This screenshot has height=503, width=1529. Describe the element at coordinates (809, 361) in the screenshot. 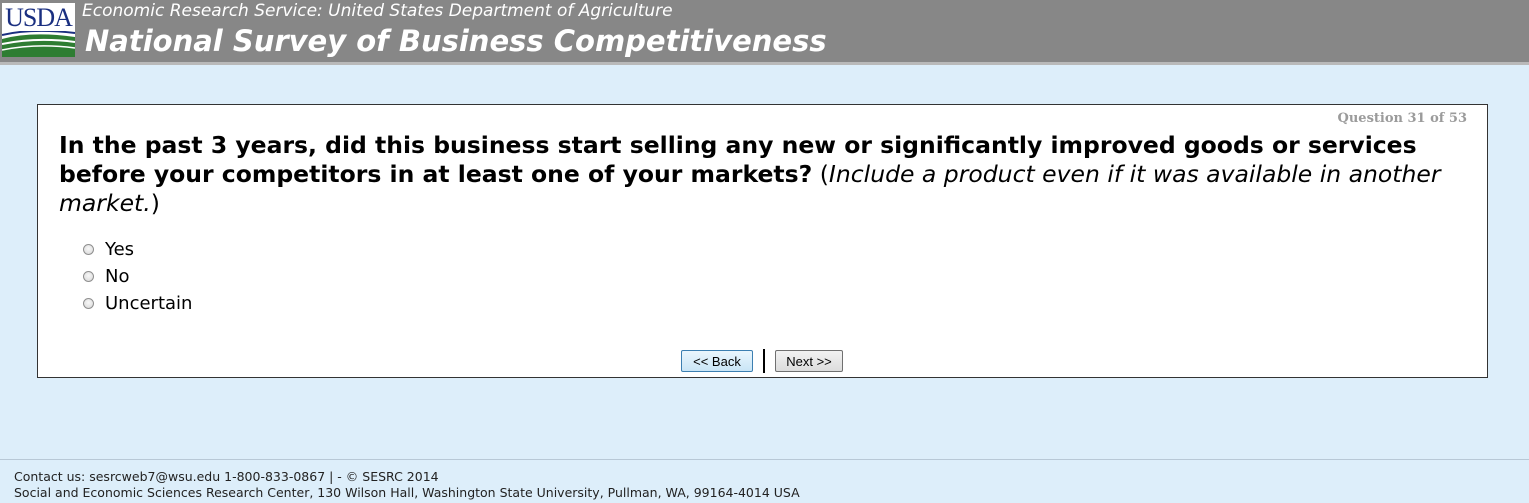

I see `next-button: Next >>` at that location.